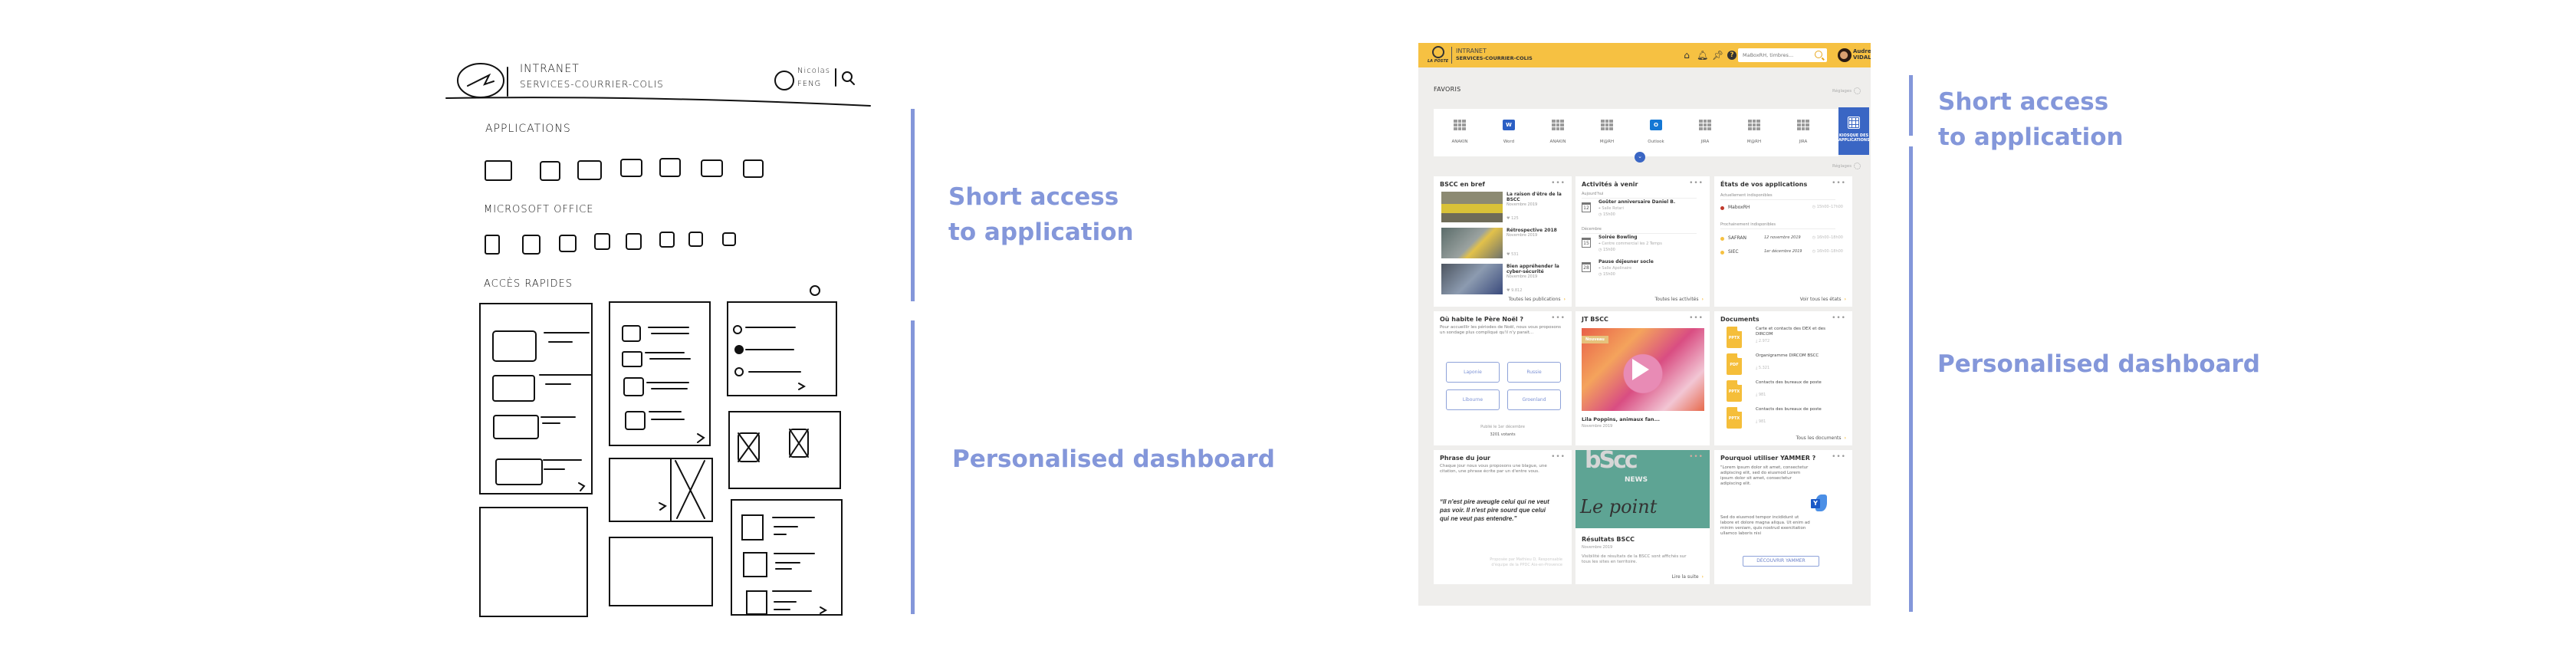 This screenshot has width=2576, height=667. I want to click on avatar, so click(1845, 55).